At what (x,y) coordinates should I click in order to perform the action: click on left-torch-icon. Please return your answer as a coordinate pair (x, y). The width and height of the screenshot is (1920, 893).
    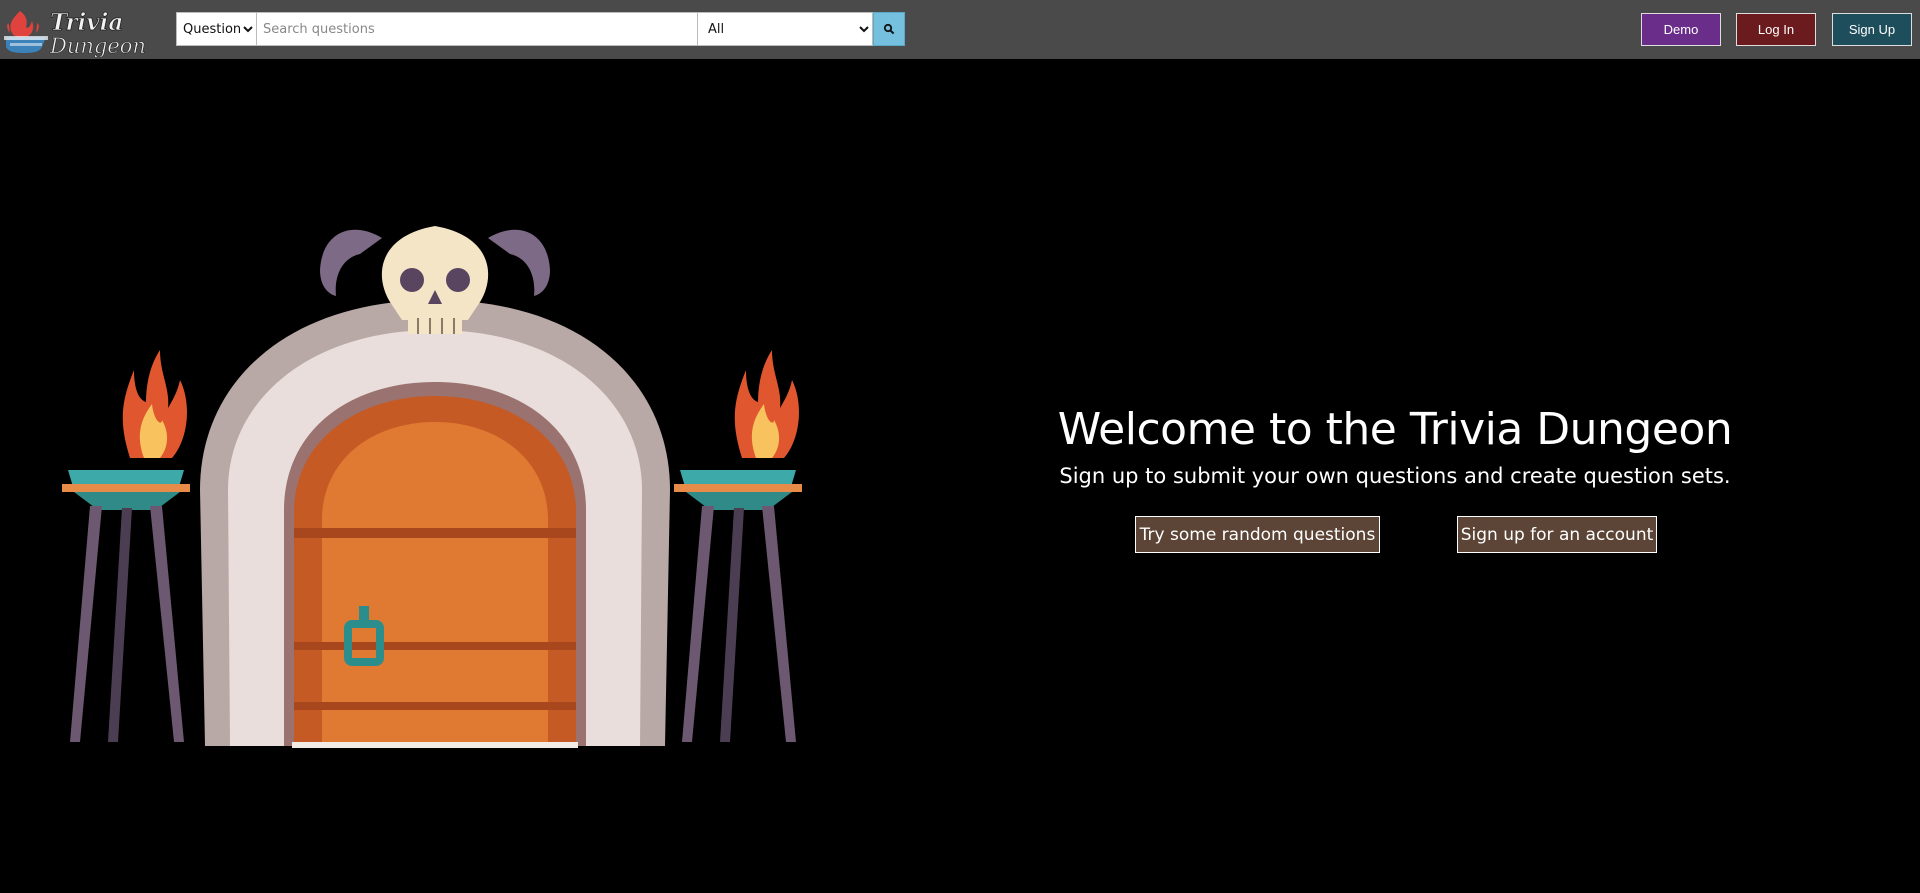
    Looking at the image, I should click on (126, 546).